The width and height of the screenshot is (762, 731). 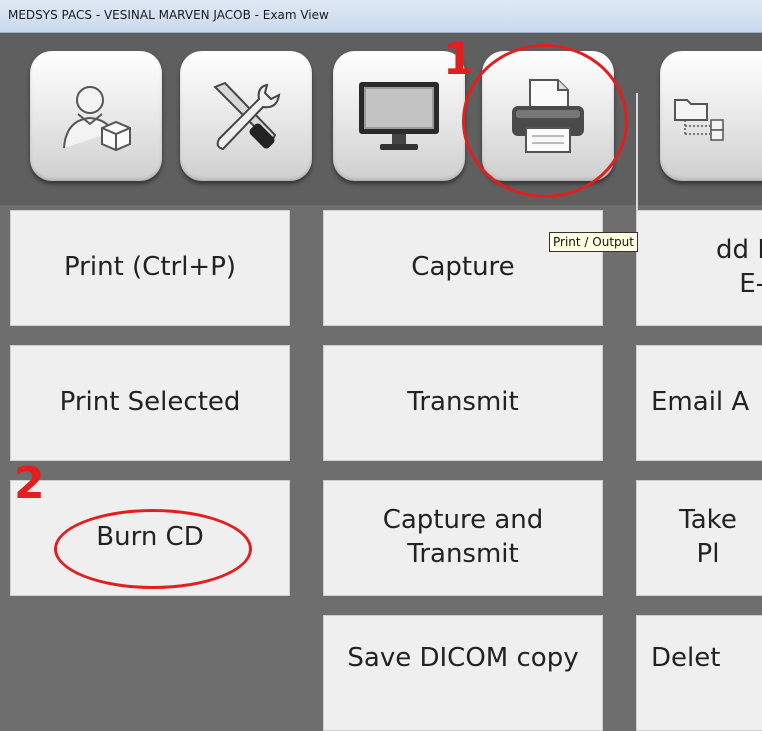 I want to click on printer-icon, so click(x=548, y=116).